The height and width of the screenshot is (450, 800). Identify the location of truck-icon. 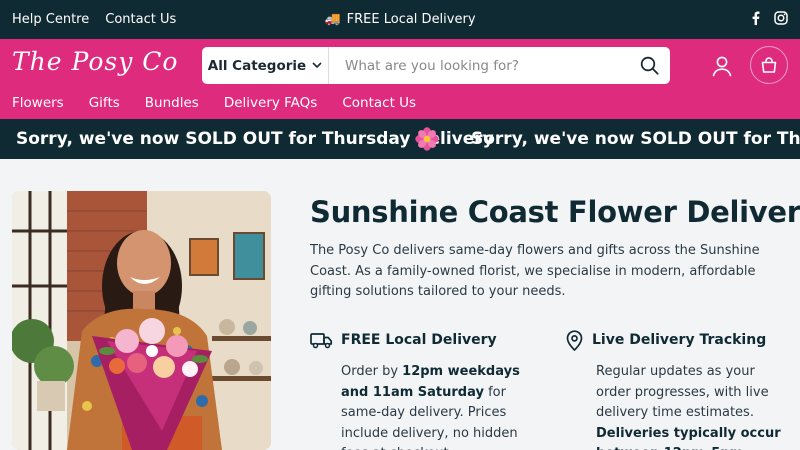
(321, 340).